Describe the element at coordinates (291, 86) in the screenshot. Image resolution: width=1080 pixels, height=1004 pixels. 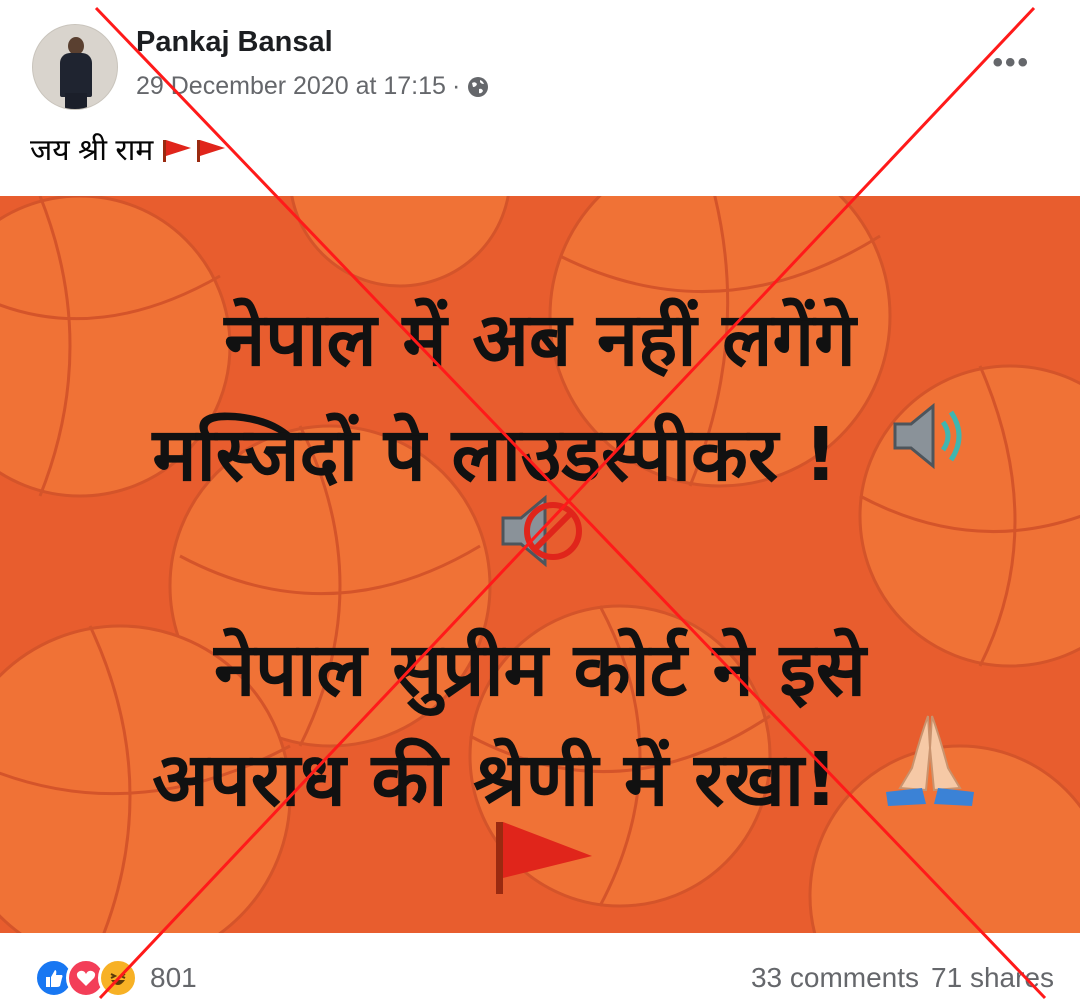
I see `post-timestamp: 29 December 2020 at 17:15` at that location.